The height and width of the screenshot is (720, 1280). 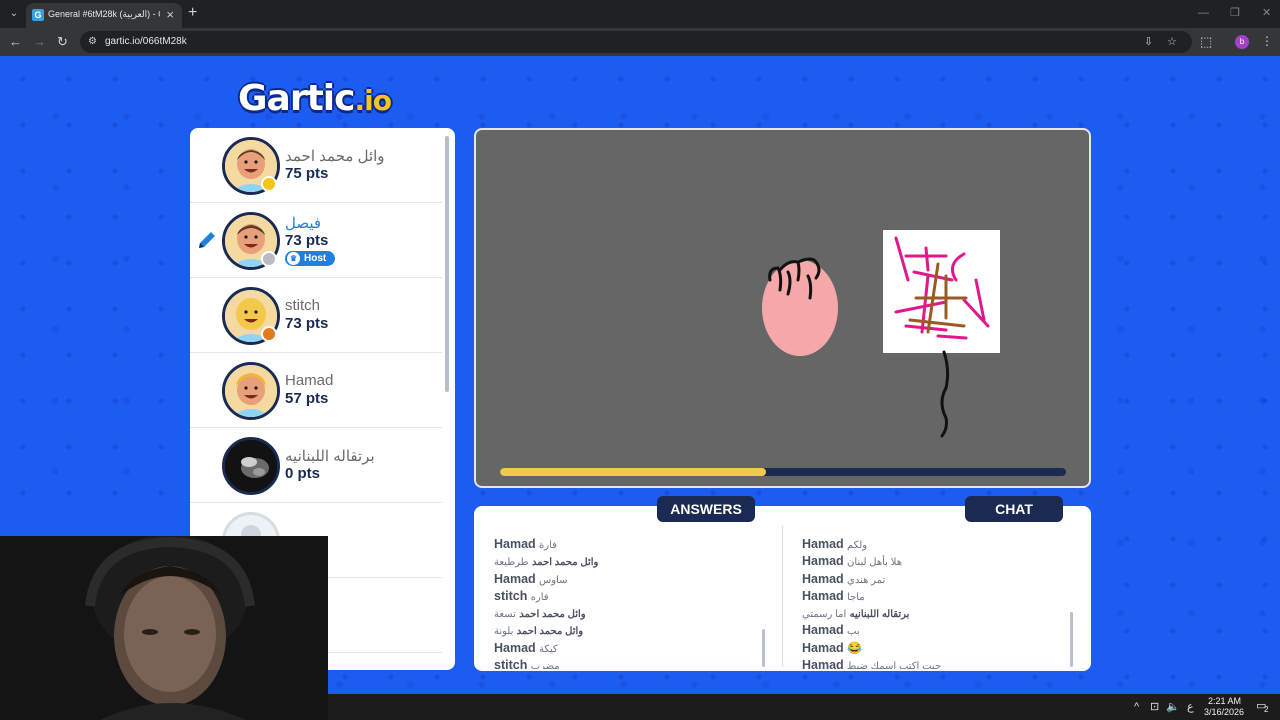 I want to click on webcam-overlay, so click(x=164, y=628).